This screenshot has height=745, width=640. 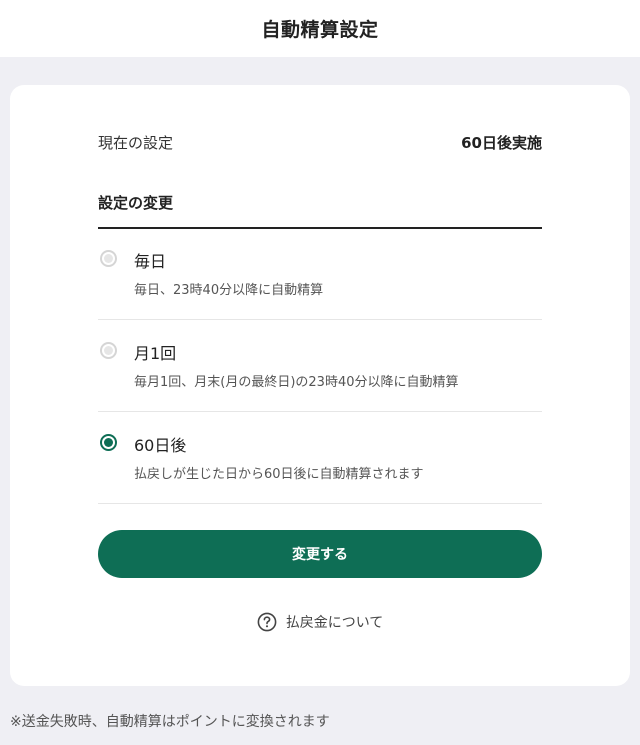 What do you see at coordinates (170, 722) in the screenshot?
I see `footer-note: ※送金失敗時、自動精算はポイントに変換されます` at bounding box center [170, 722].